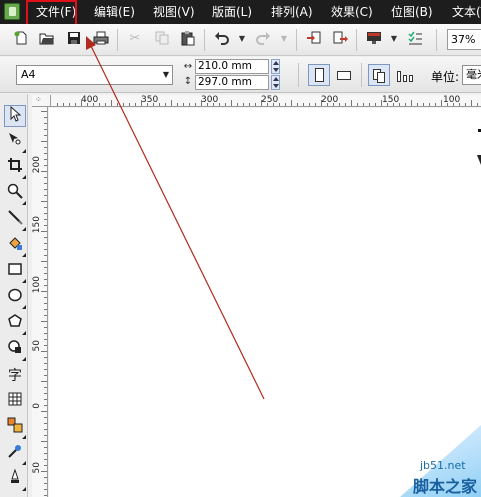 This screenshot has width=481, height=497. What do you see at coordinates (15, 246) in the screenshot?
I see `smart-fill-tool-icon` at bounding box center [15, 246].